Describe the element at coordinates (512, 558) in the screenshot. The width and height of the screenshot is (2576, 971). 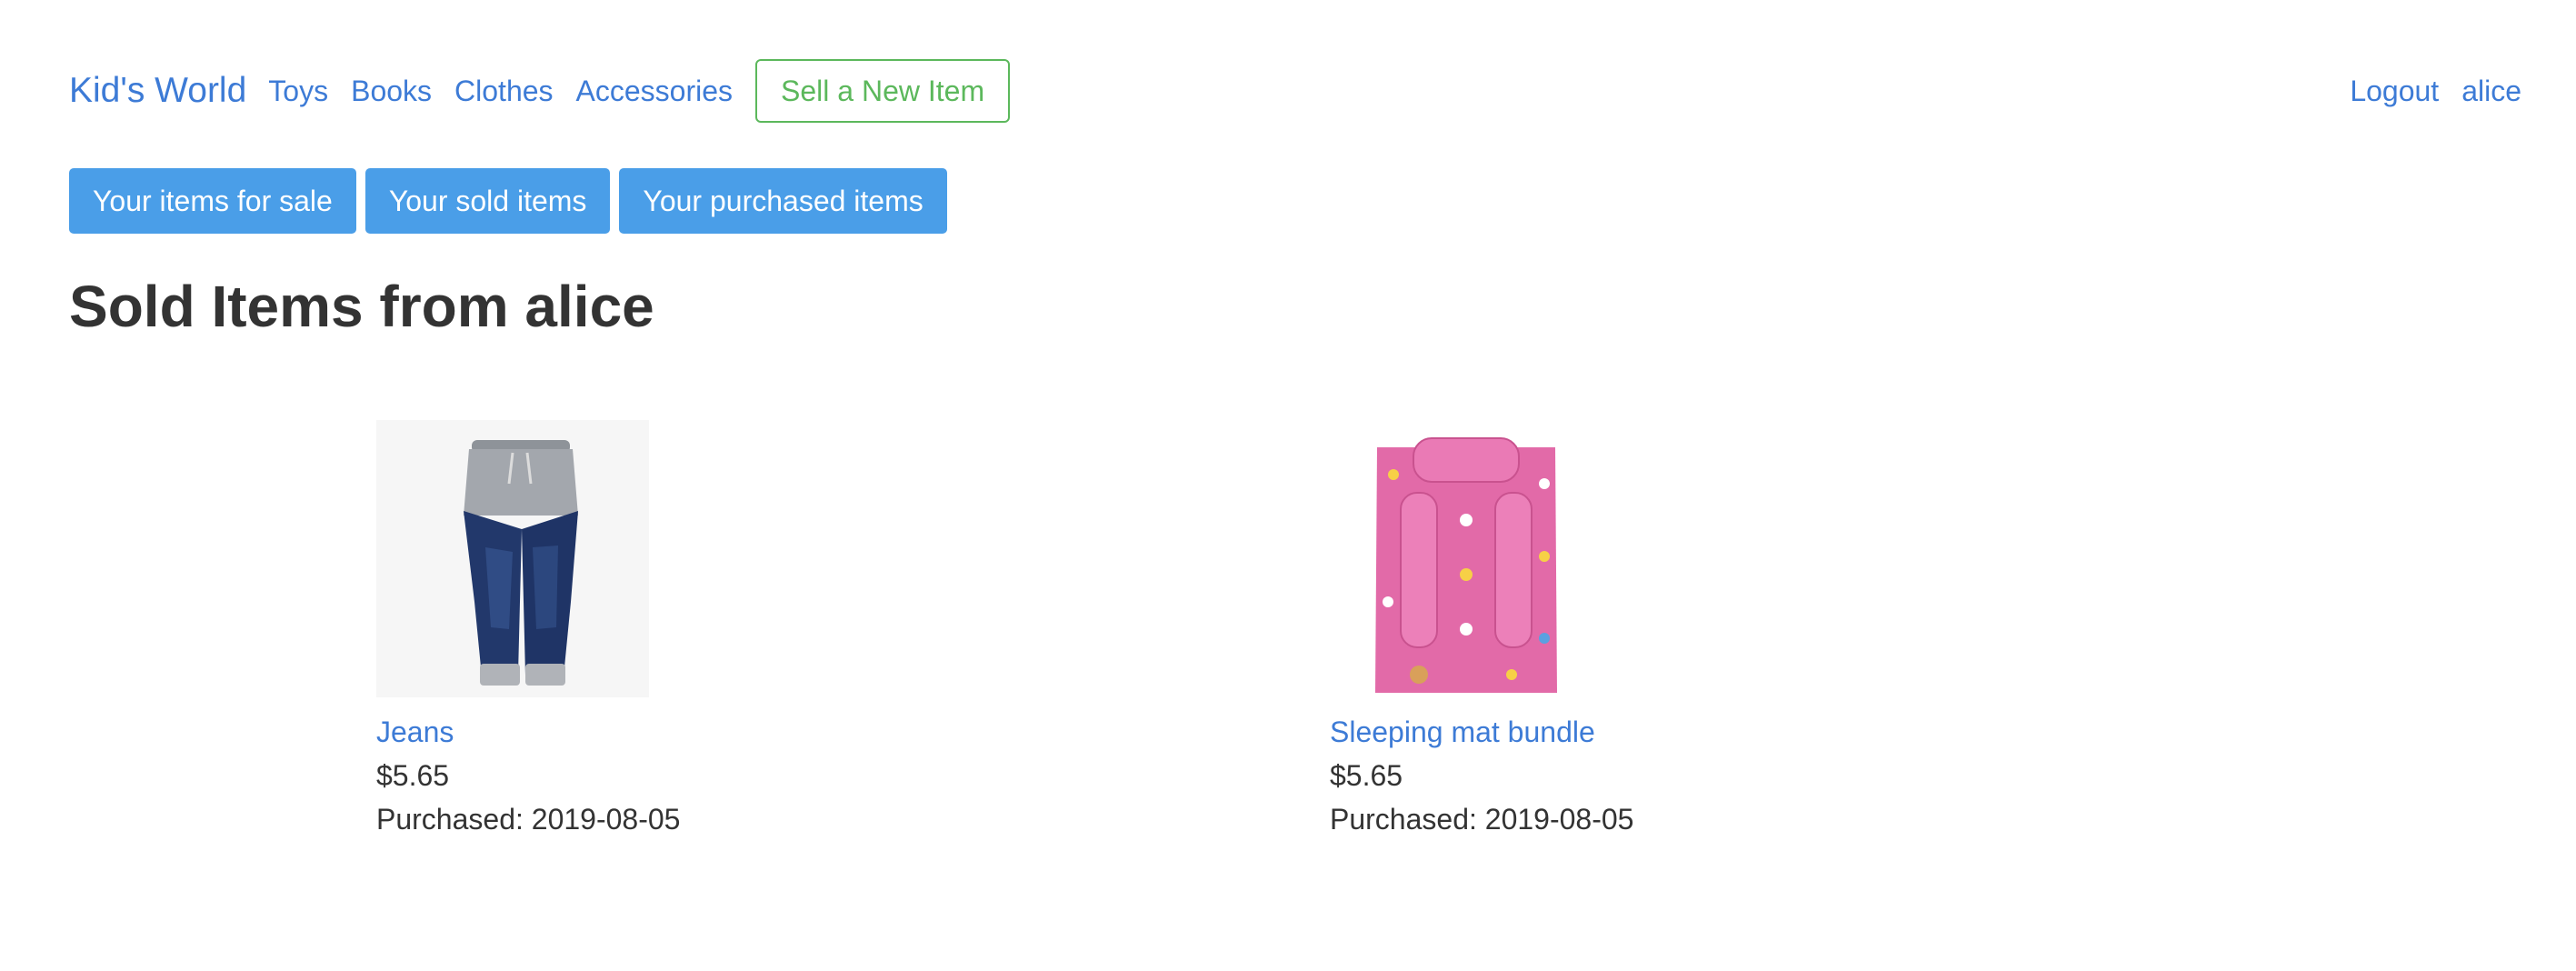
I see `jeans-image` at that location.